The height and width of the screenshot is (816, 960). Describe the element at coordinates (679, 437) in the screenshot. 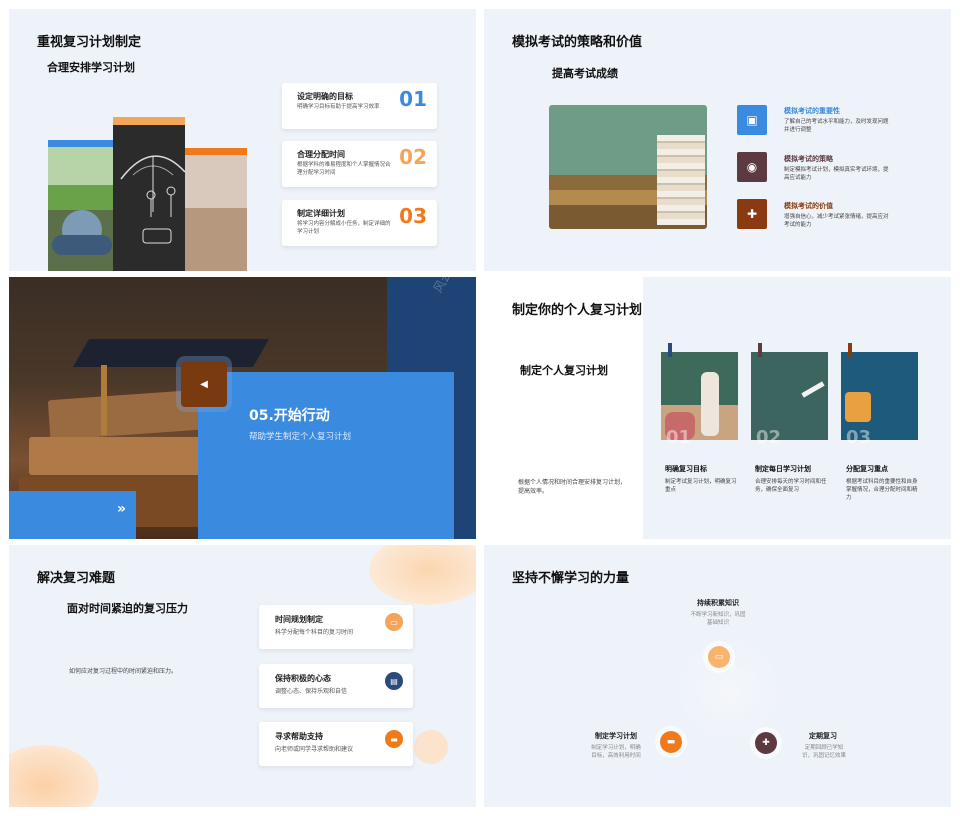

I see `column-number: 01` at that location.